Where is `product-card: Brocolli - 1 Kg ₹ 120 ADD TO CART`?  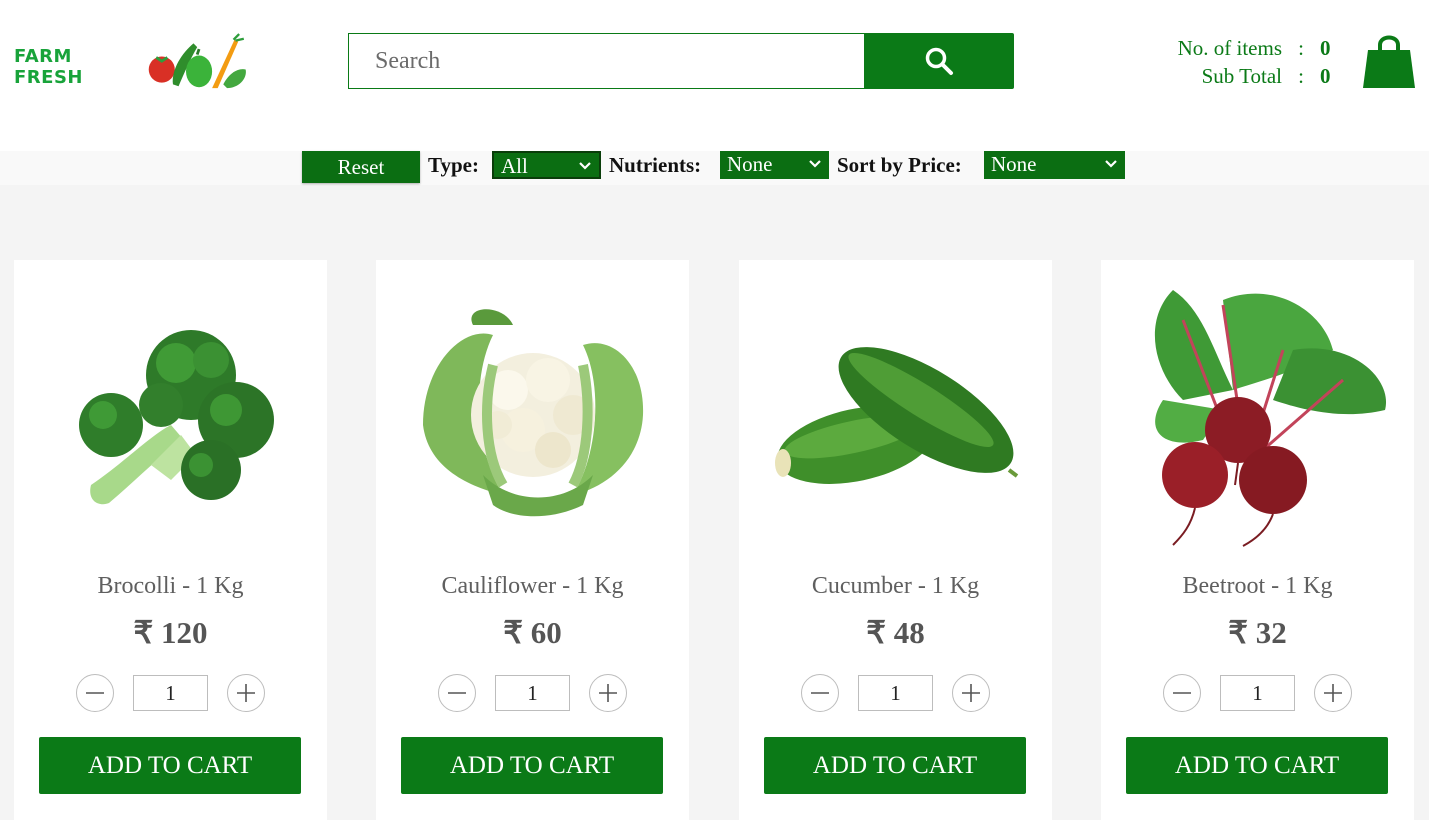 product-card: Brocolli - 1 Kg ₹ 120 ADD TO CART is located at coordinates (170, 540).